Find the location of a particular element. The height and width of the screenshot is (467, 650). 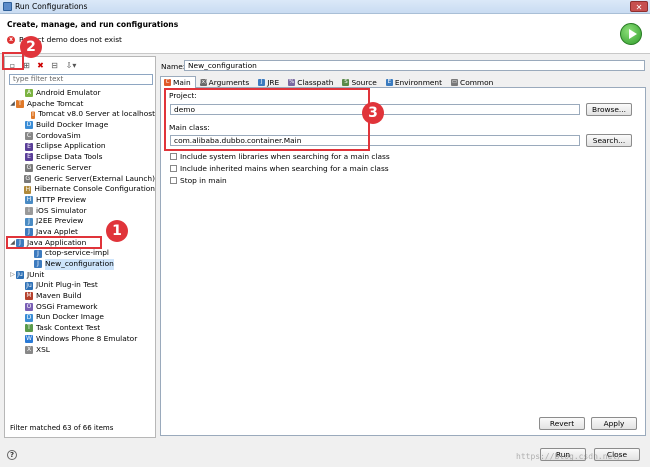

tab-jre: J JRE is located at coordinates (269, 82).